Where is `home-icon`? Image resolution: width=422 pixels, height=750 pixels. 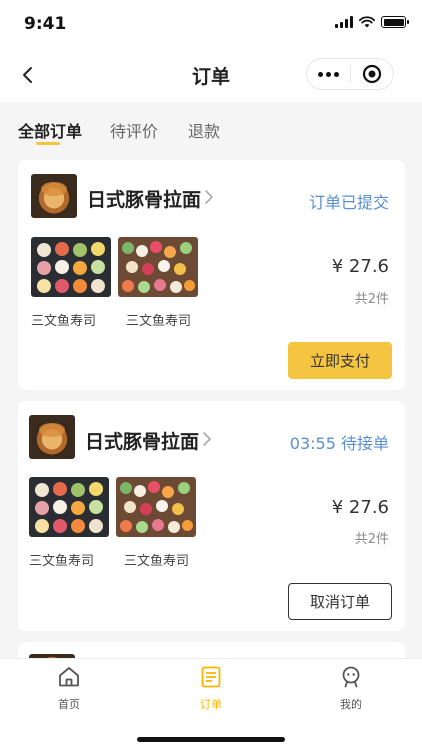
home-icon is located at coordinates (69, 677).